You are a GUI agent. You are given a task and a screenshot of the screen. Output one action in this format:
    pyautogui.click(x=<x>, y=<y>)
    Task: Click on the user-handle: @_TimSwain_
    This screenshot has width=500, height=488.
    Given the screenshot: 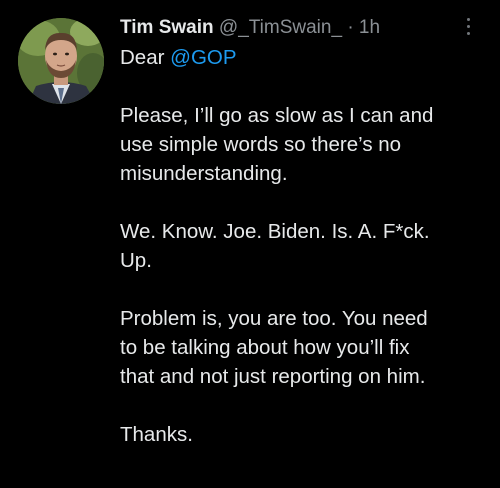 What is the action you would take?
    pyautogui.click(x=280, y=27)
    